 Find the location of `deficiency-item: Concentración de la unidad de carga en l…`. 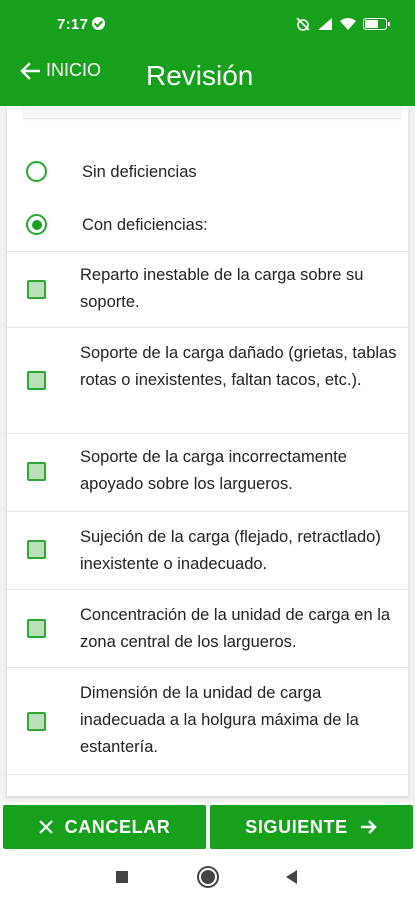

deficiency-item: Concentración de la unidad de carga en l… is located at coordinates (207, 628).